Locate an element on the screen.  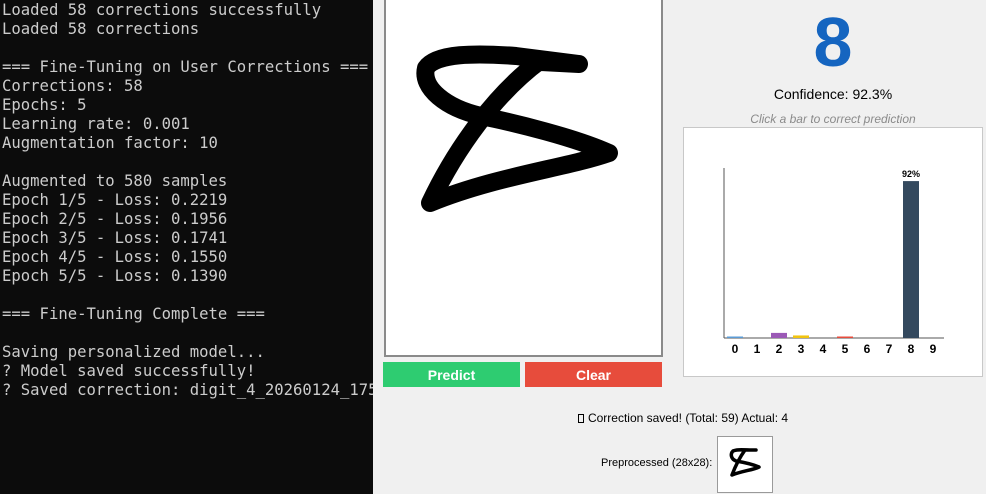
terminal-line: === Fine-Tuning Complete === is located at coordinates (133, 314).